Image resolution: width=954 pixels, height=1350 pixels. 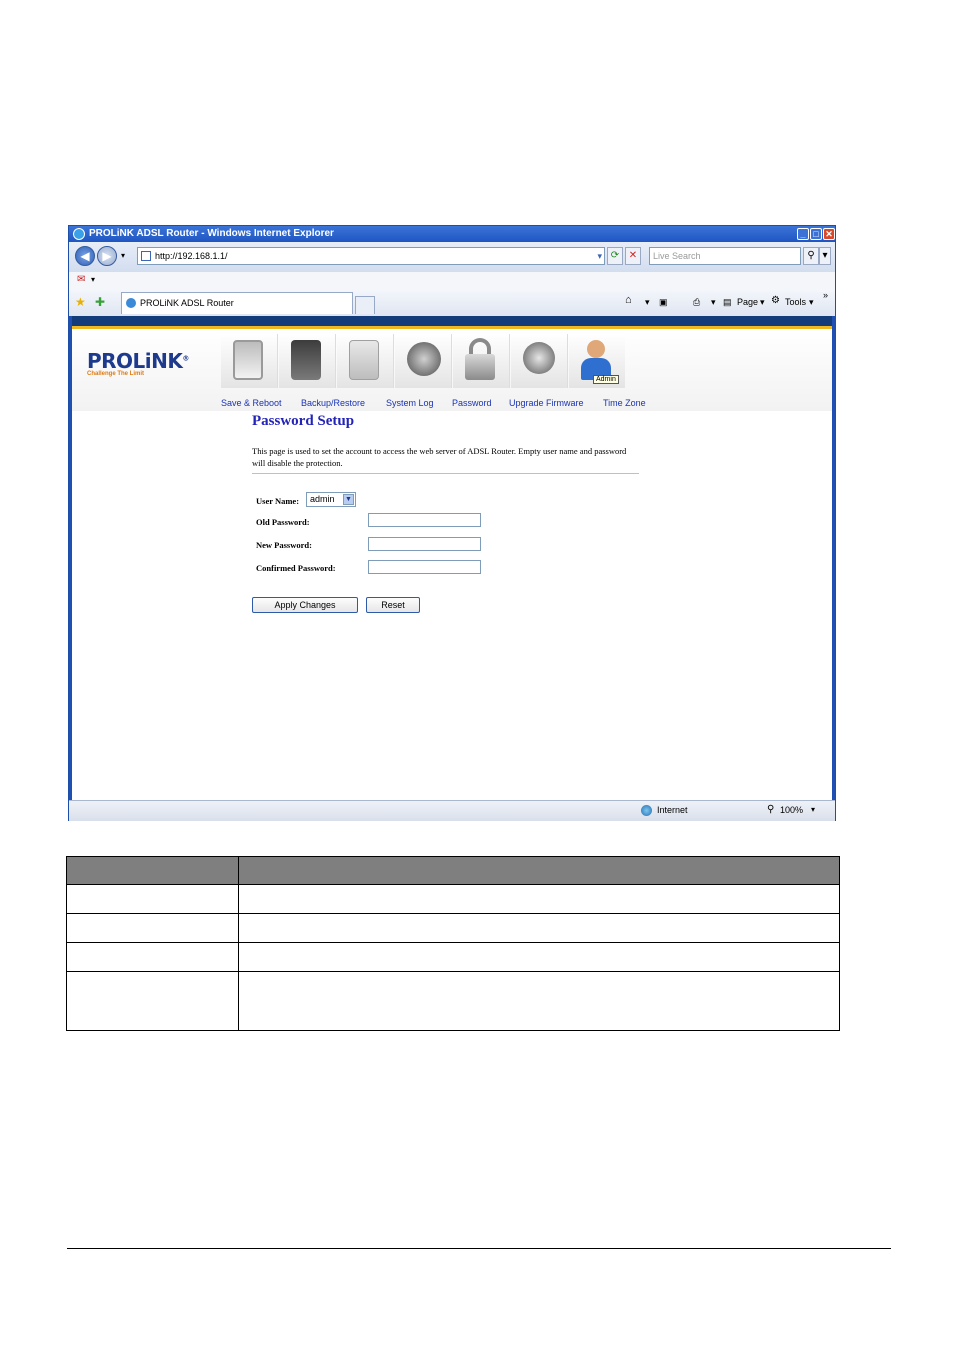 I want to click on search-icon: ⚲, so click(x=811, y=256).